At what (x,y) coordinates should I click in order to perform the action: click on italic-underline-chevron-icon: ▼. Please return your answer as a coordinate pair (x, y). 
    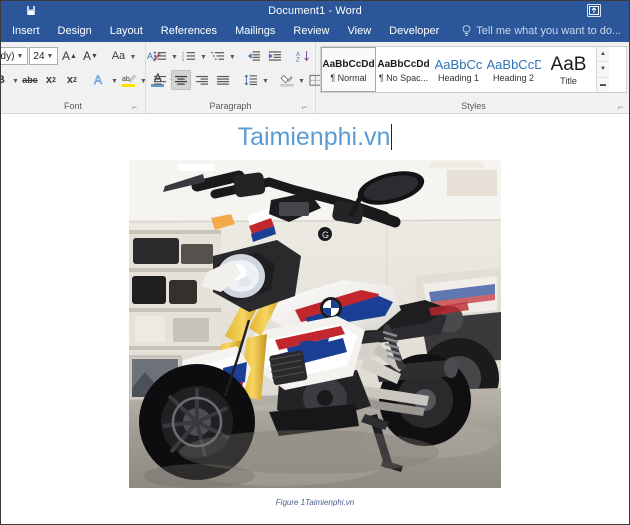
    Looking at the image, I should click on (15, 80).